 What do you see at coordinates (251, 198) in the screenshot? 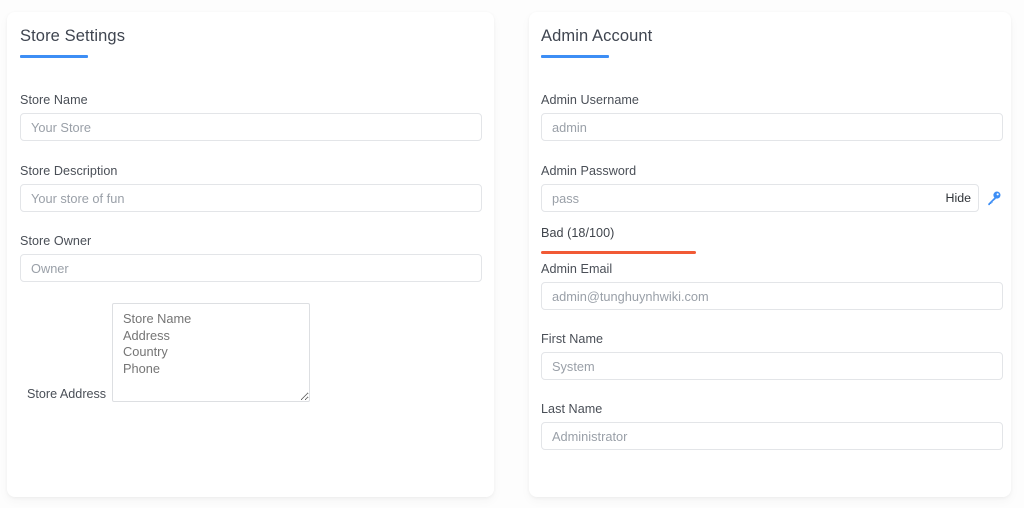
I see `store-description-input` at bounding box center [251, 198].